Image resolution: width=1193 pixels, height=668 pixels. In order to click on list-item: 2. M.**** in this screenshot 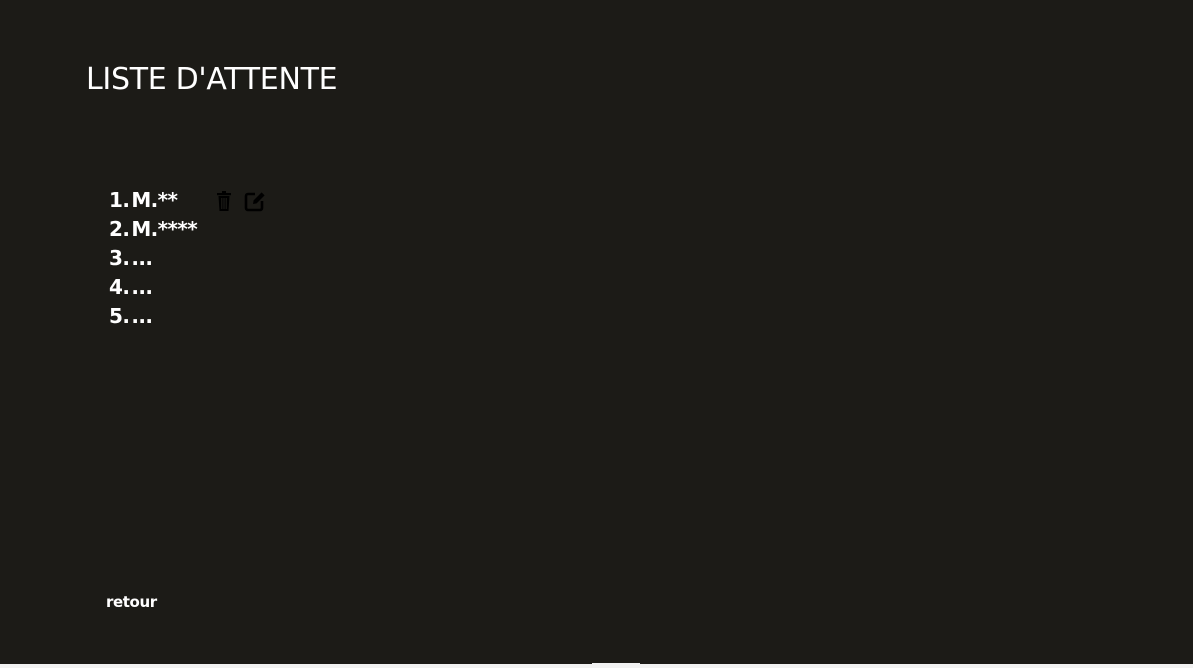, I will do `click(187, 229)`.